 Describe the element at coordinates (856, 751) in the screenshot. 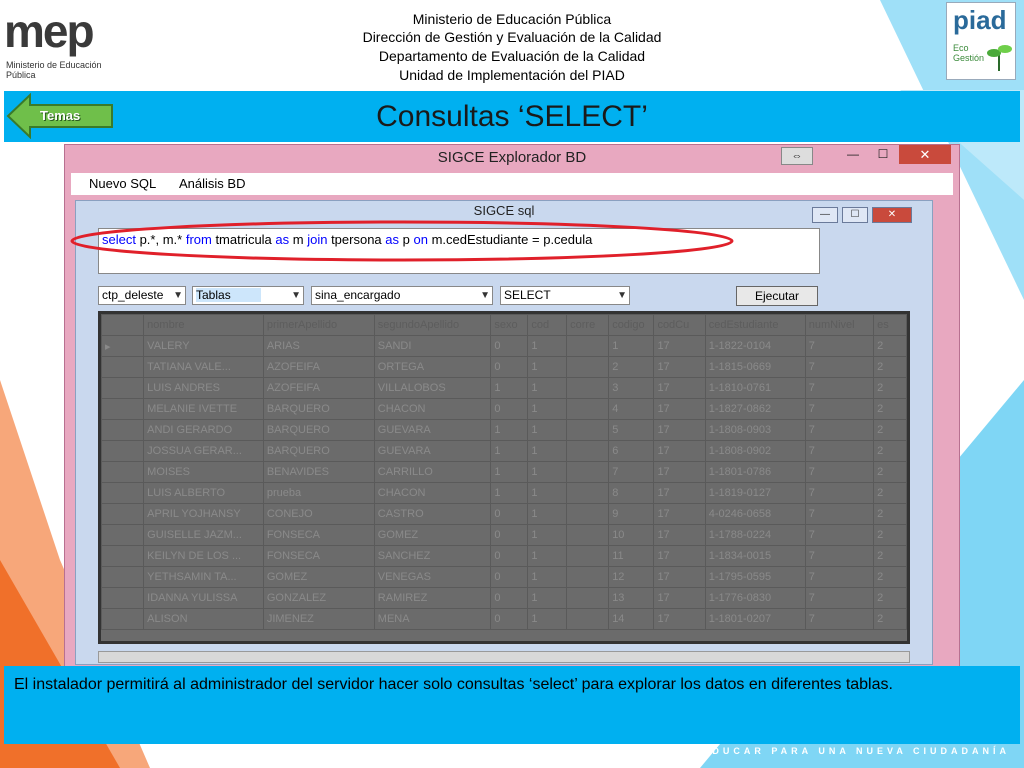

I see `footer-slogan: EDUCAR PARA UNA NUEVA CIUDADANÍA` at that location.